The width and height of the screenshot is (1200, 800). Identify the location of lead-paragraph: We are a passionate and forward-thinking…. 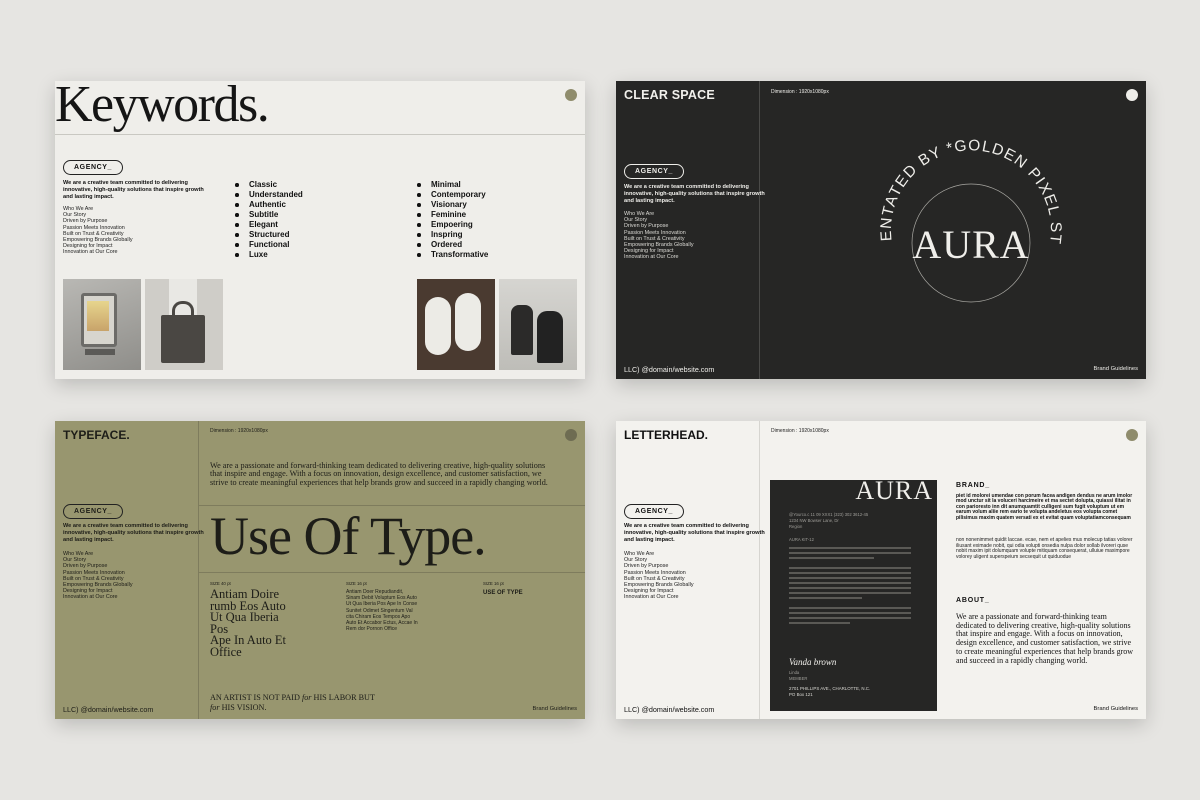
(379, 474).